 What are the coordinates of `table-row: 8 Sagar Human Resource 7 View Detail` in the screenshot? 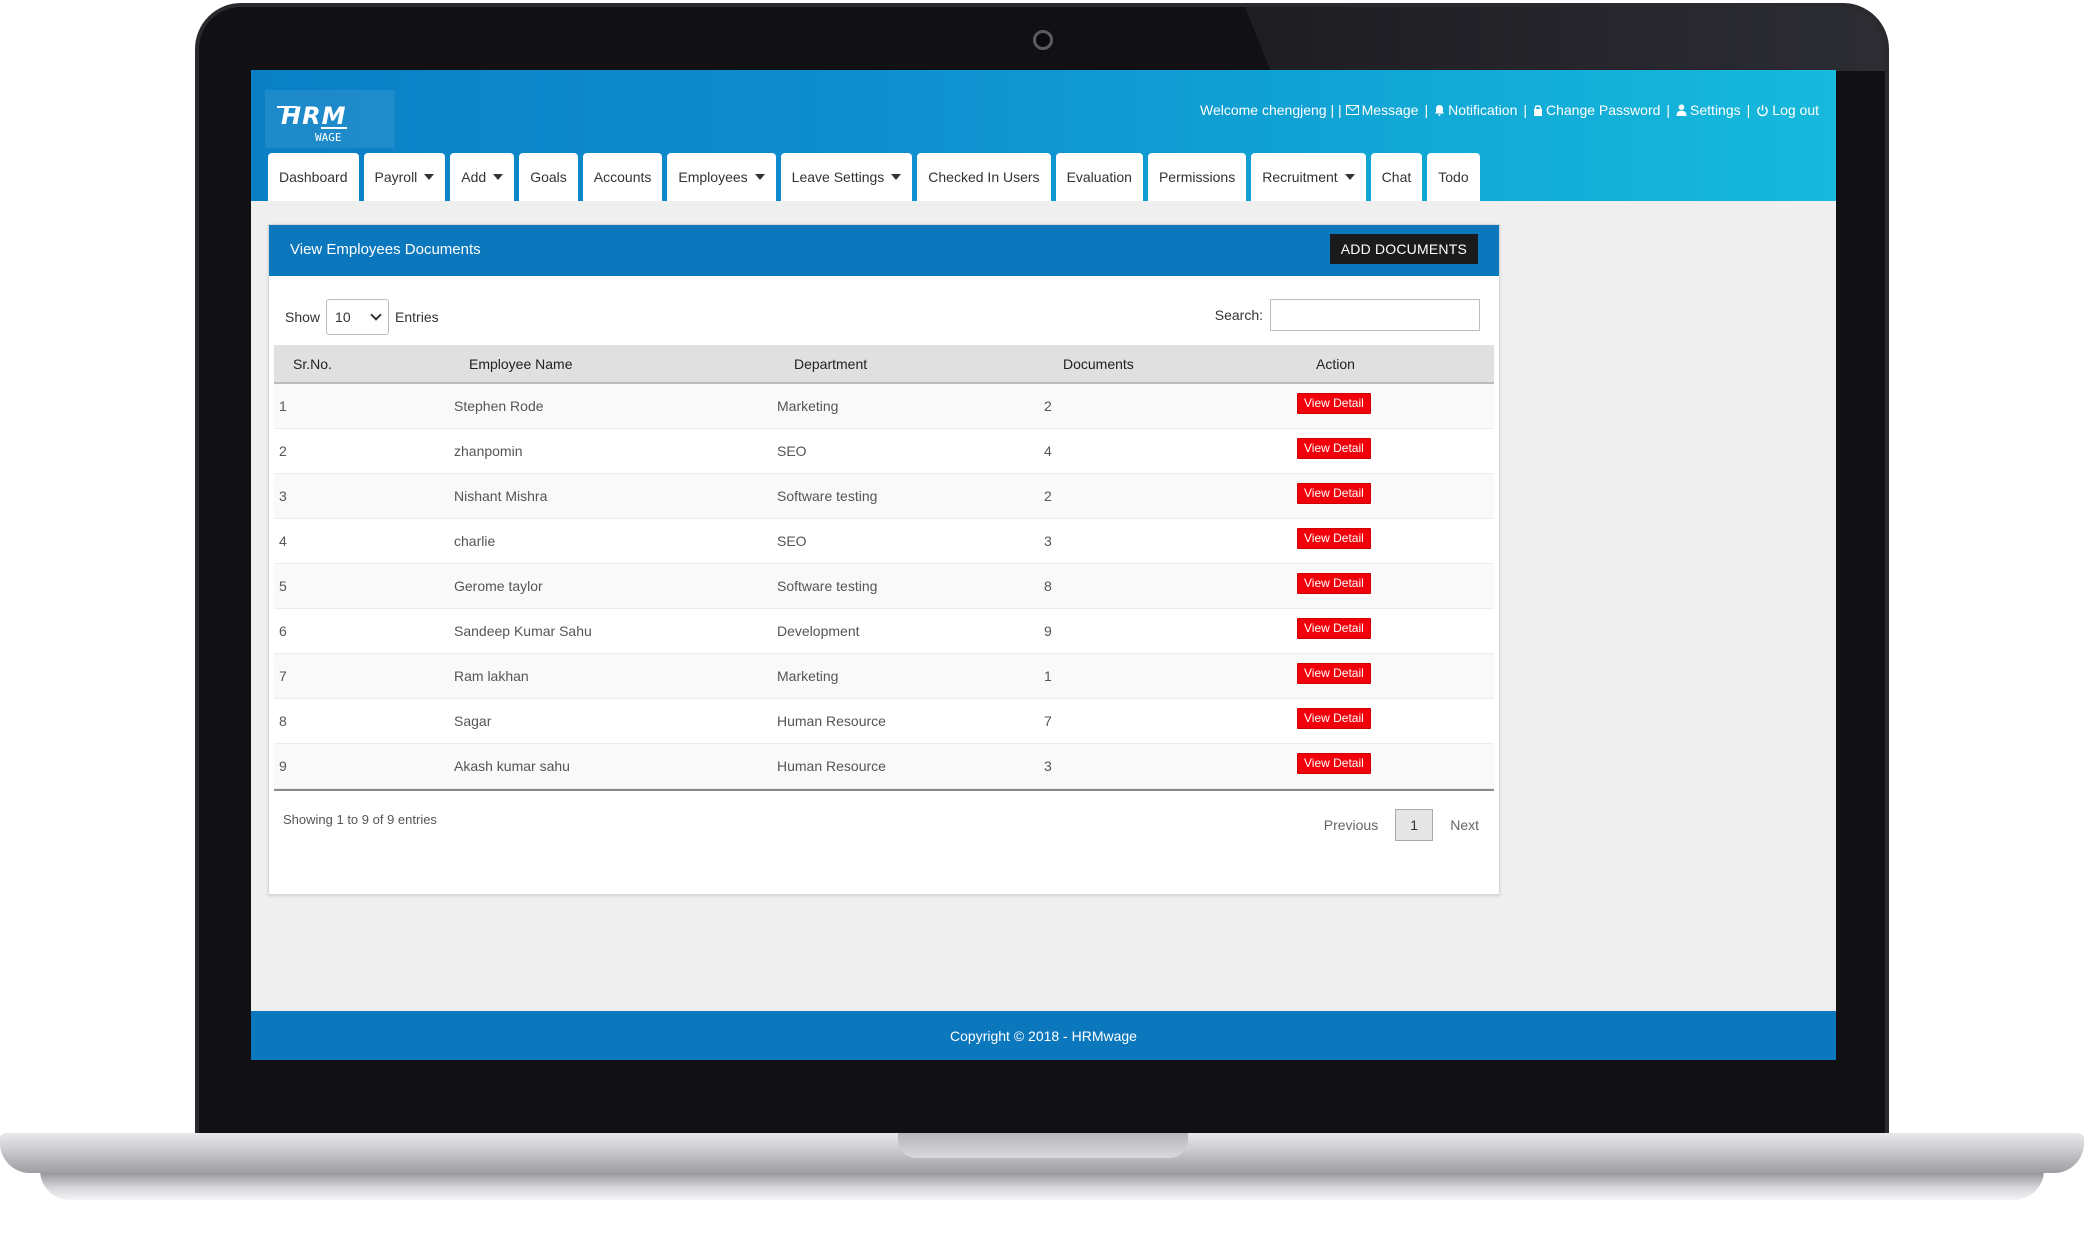 It's located at (884, 721).